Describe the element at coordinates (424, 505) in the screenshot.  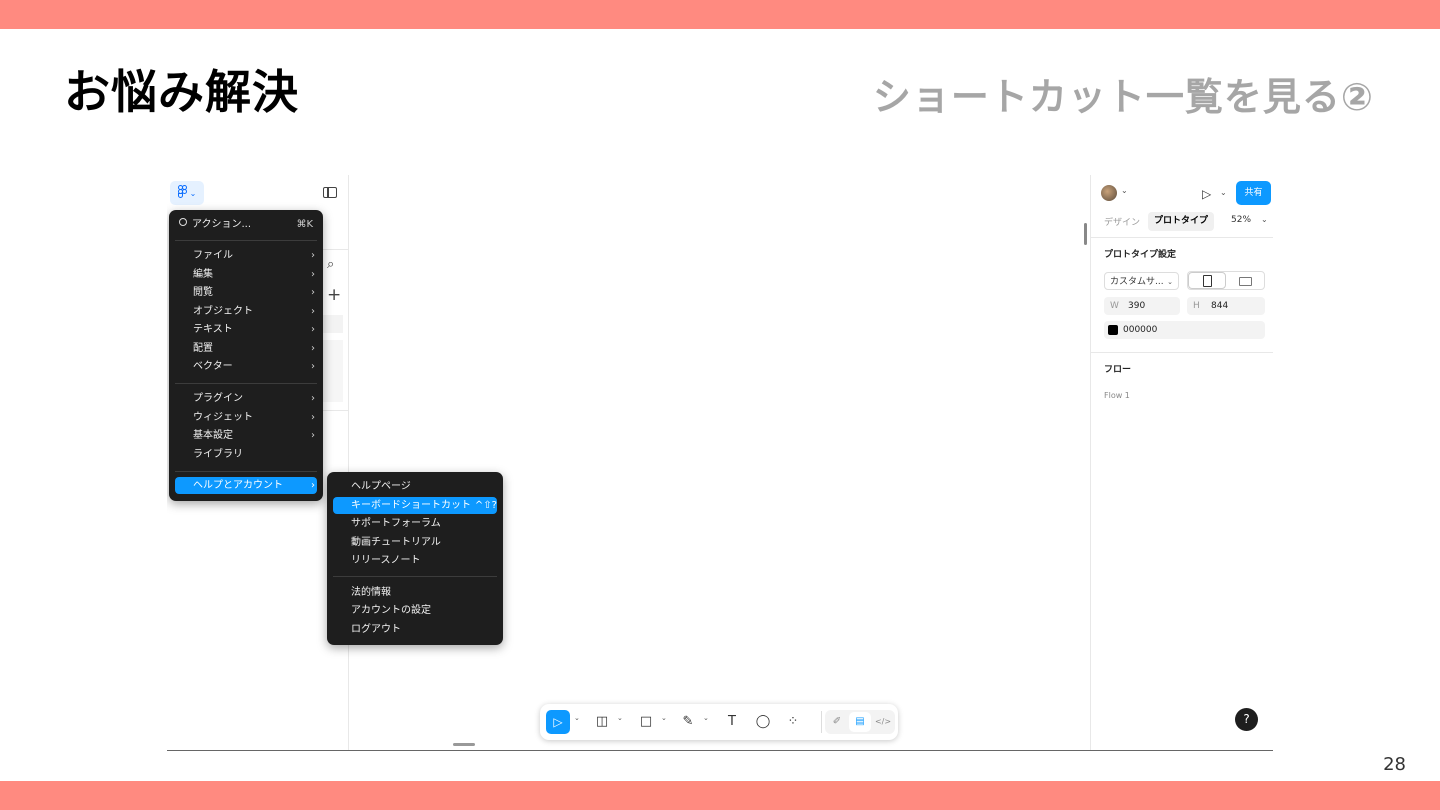
I see `submenu-item-keyboard-shortcuts: キーボードショートカット ^⇧?` at that location.